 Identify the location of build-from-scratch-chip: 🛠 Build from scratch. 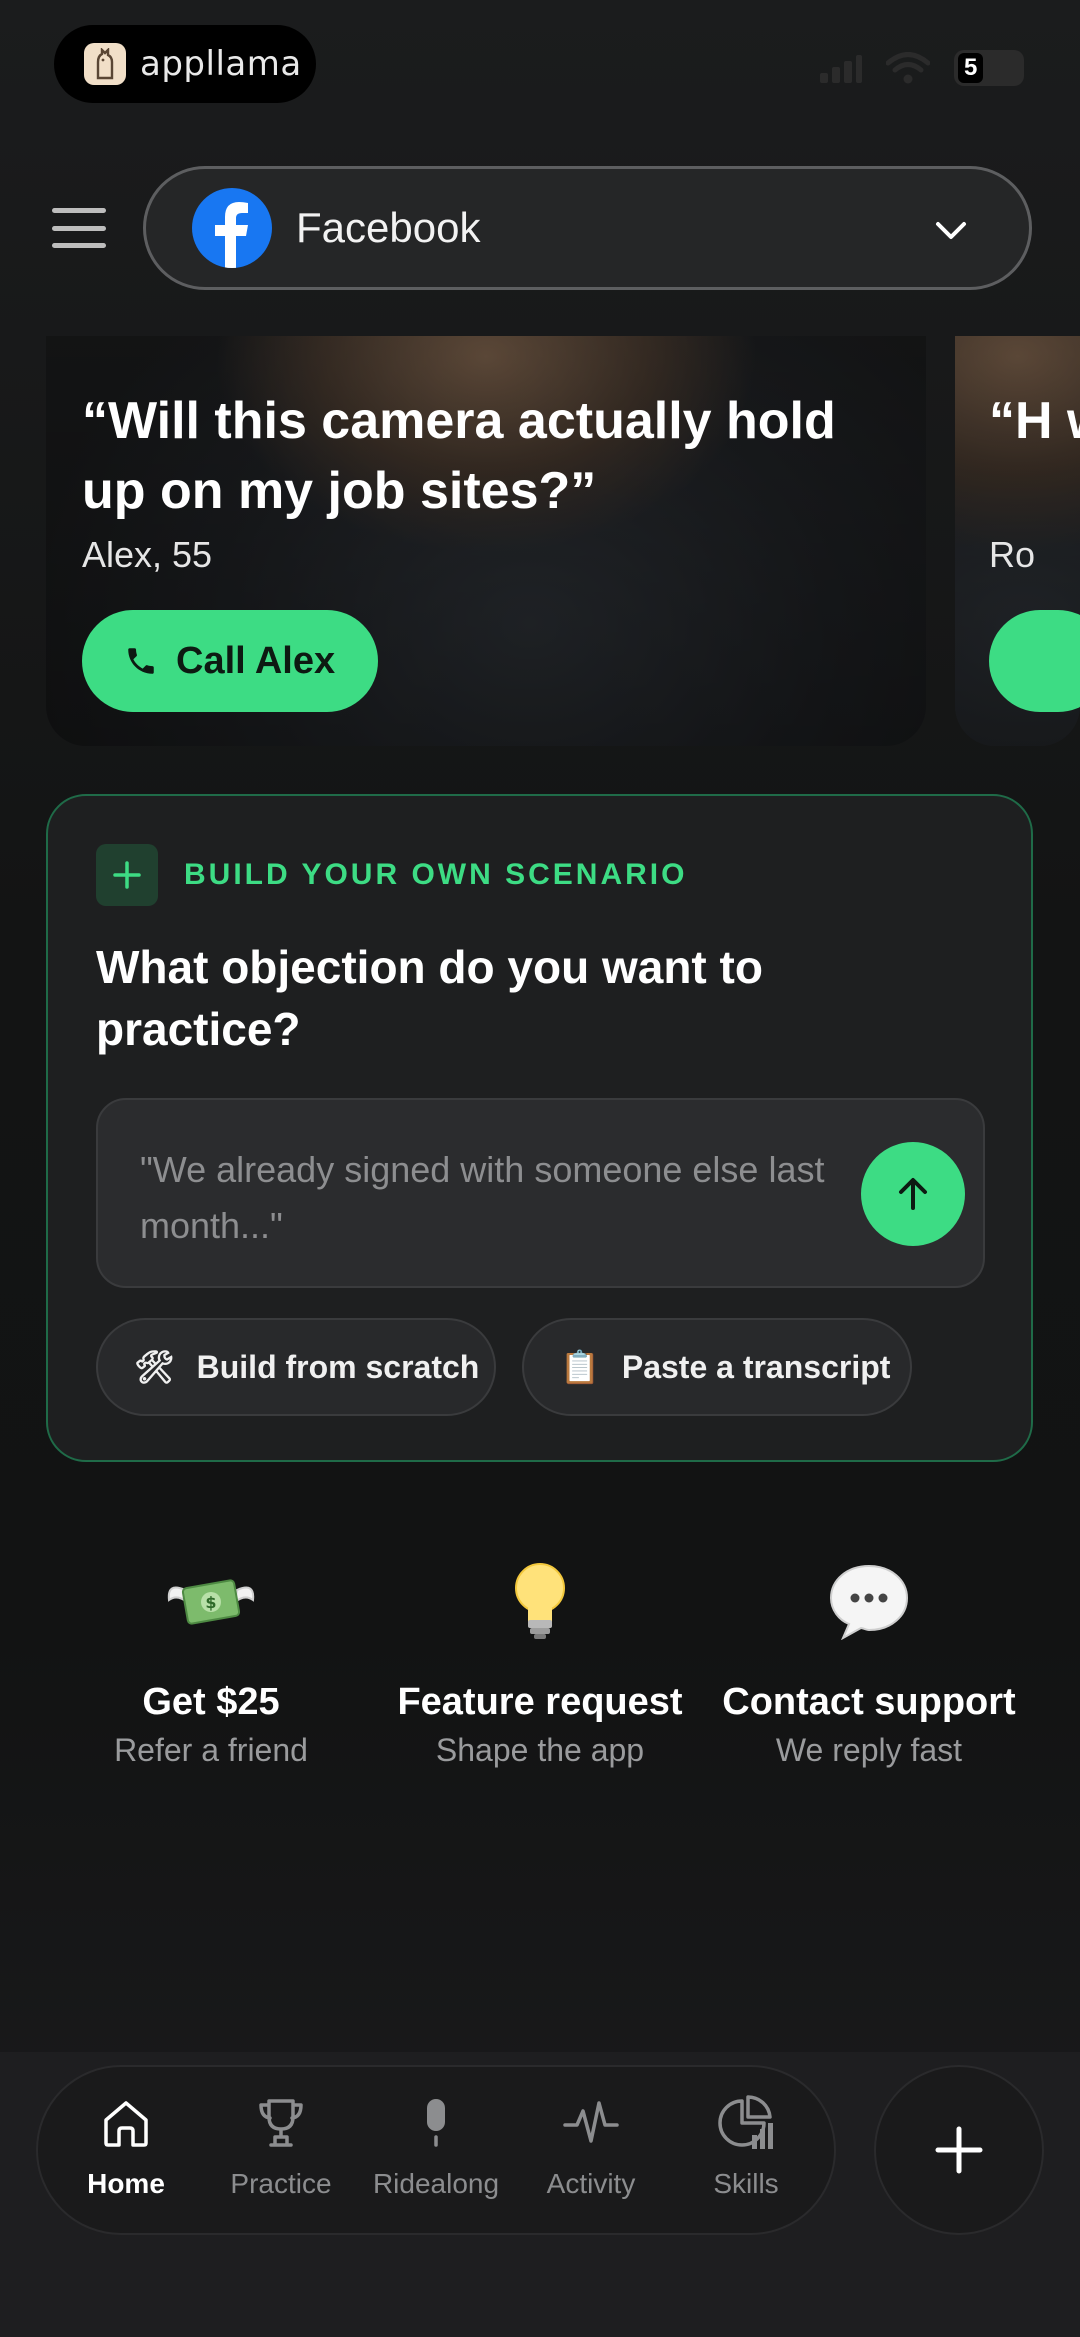
(296, 1367).